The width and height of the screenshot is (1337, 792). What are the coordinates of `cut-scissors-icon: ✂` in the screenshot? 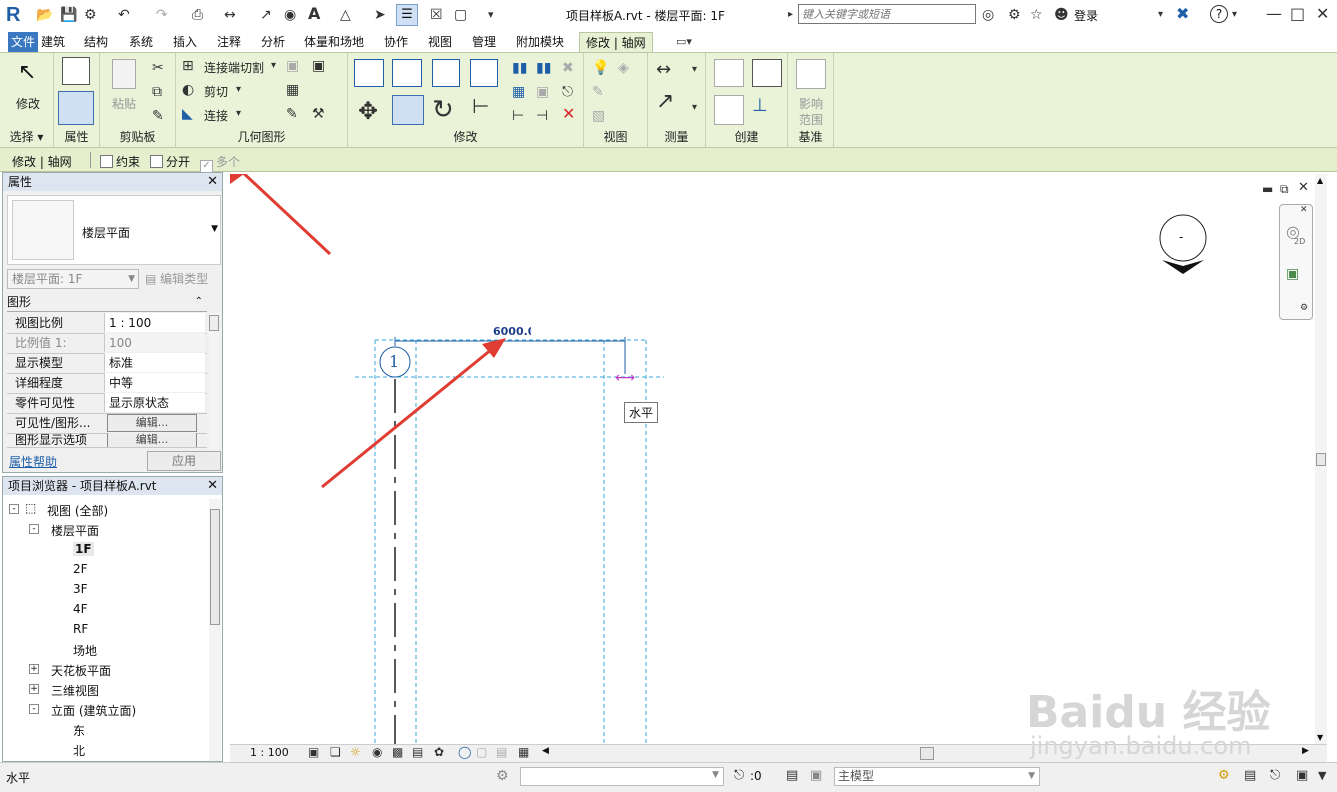 It's located at (158, 68).